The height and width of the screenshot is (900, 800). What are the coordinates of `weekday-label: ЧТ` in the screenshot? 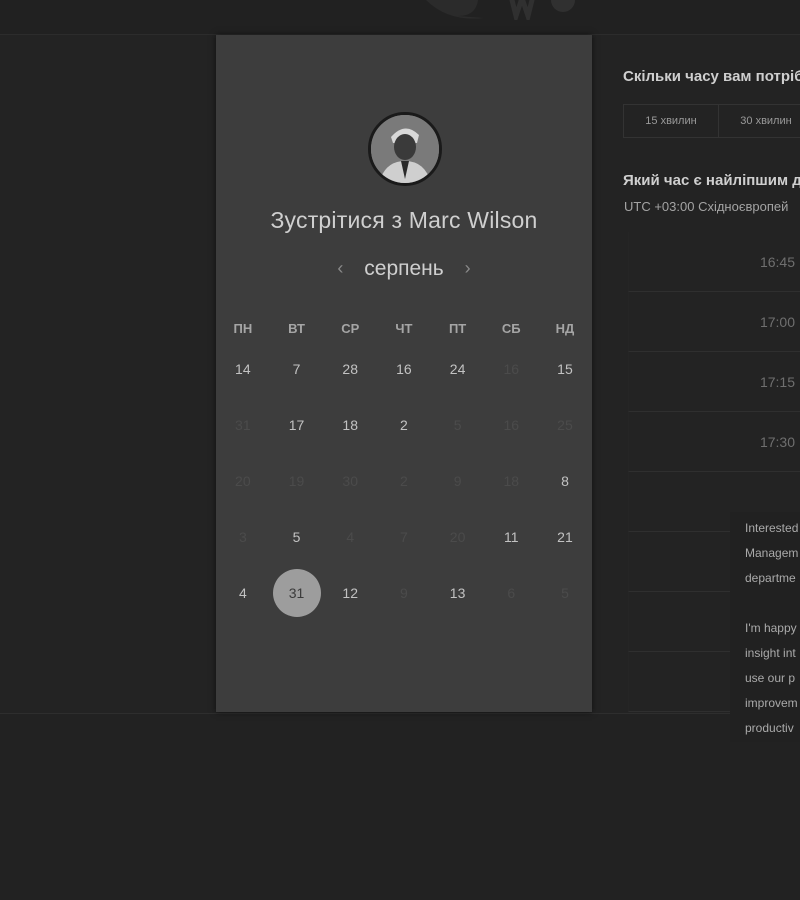 It's located at (404, 328).